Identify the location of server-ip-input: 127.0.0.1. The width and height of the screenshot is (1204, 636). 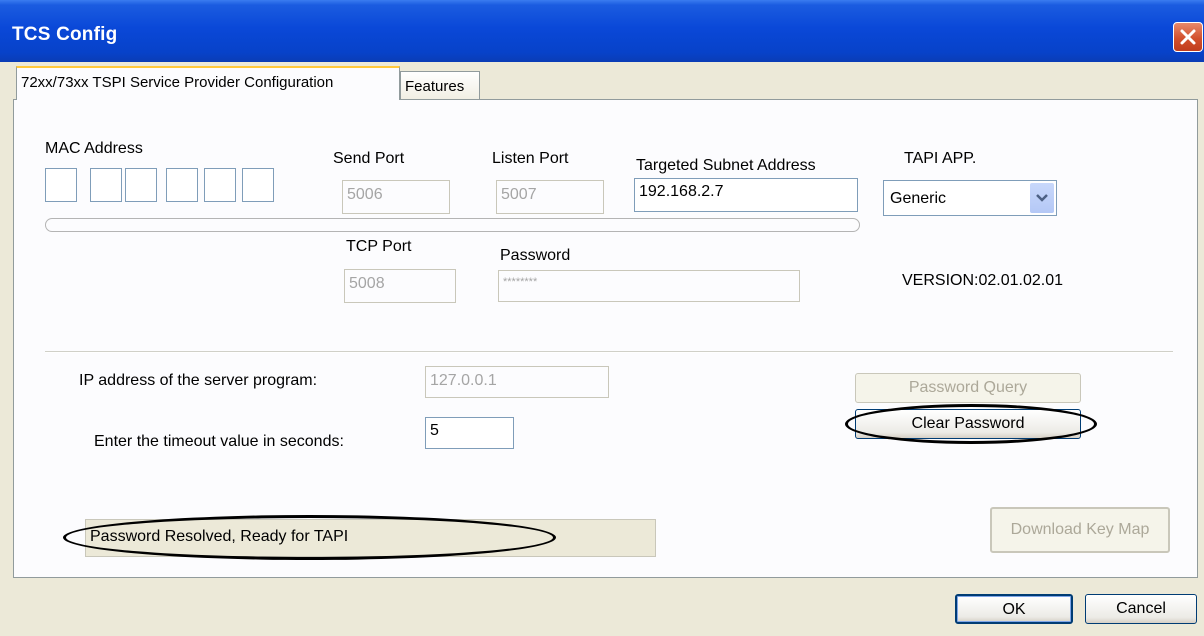
(517, 382).